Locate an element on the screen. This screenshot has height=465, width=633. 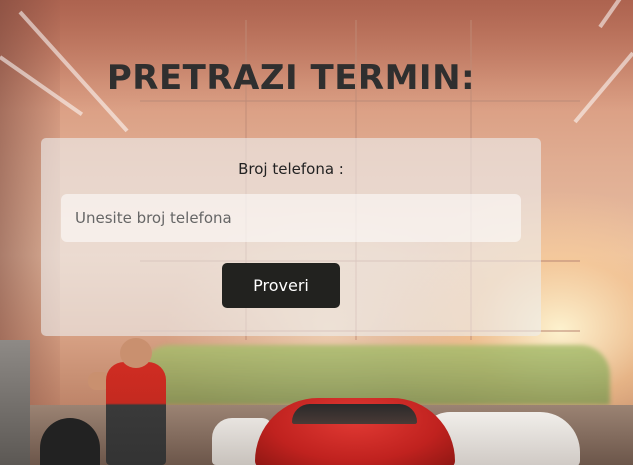
shelf is located at coordinates (15, 402).